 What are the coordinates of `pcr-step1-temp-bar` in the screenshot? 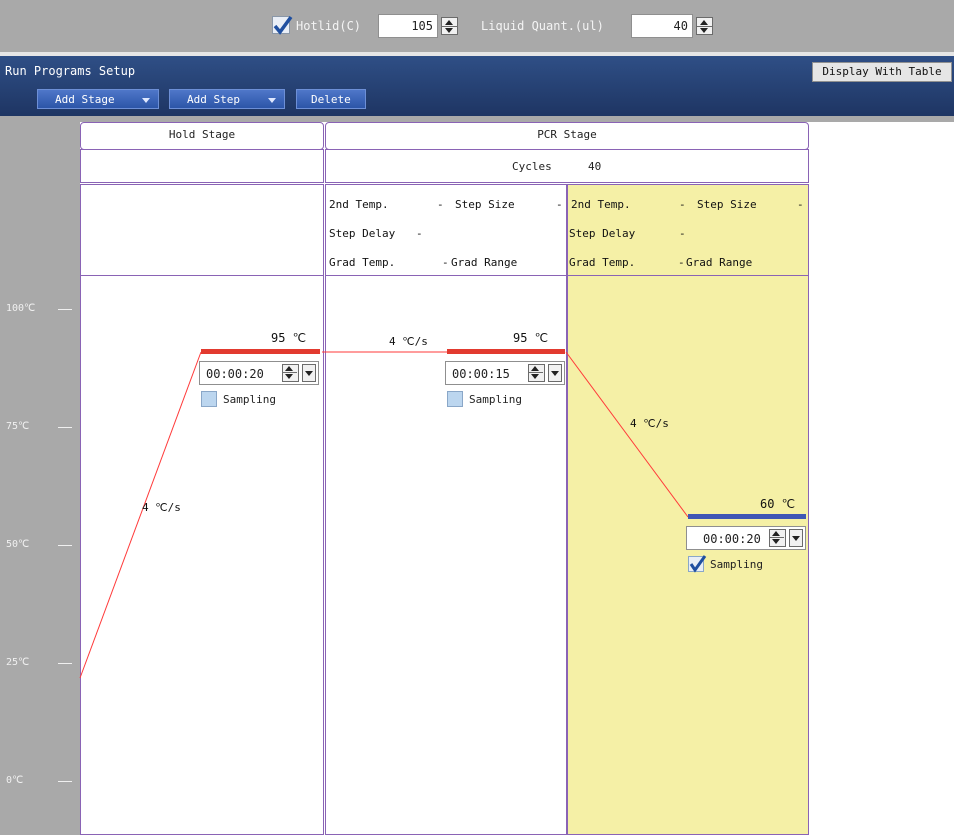 It's located at (506, 351).